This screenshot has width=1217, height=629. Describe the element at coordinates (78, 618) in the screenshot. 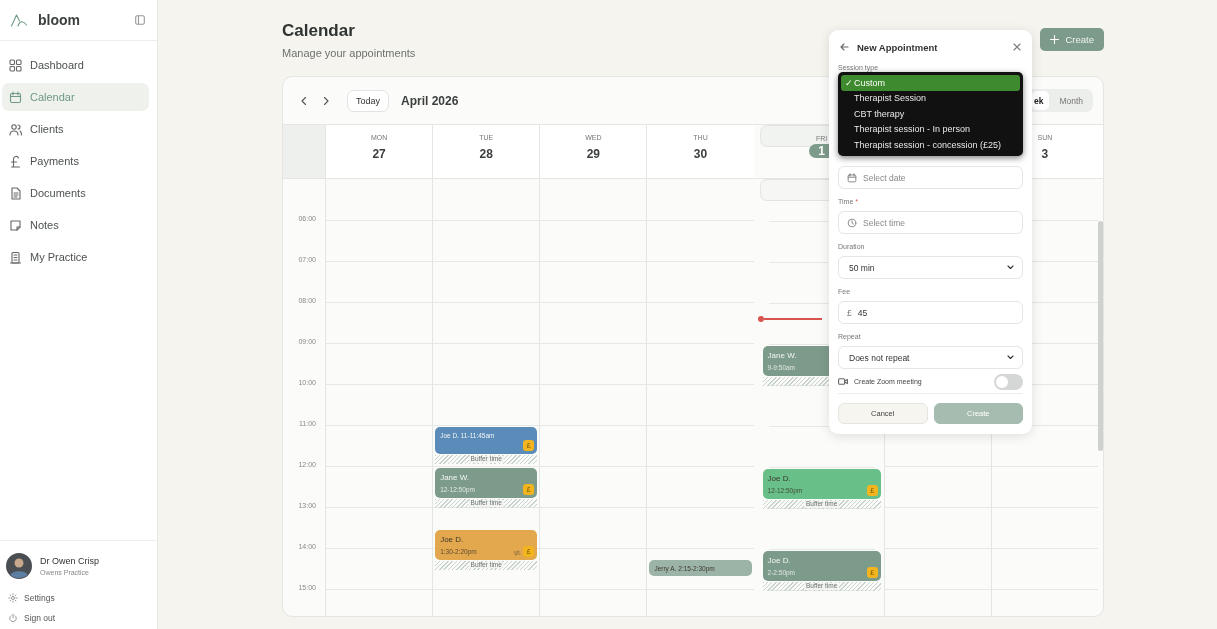

I see `sidebar-link: Sign out` at that location.